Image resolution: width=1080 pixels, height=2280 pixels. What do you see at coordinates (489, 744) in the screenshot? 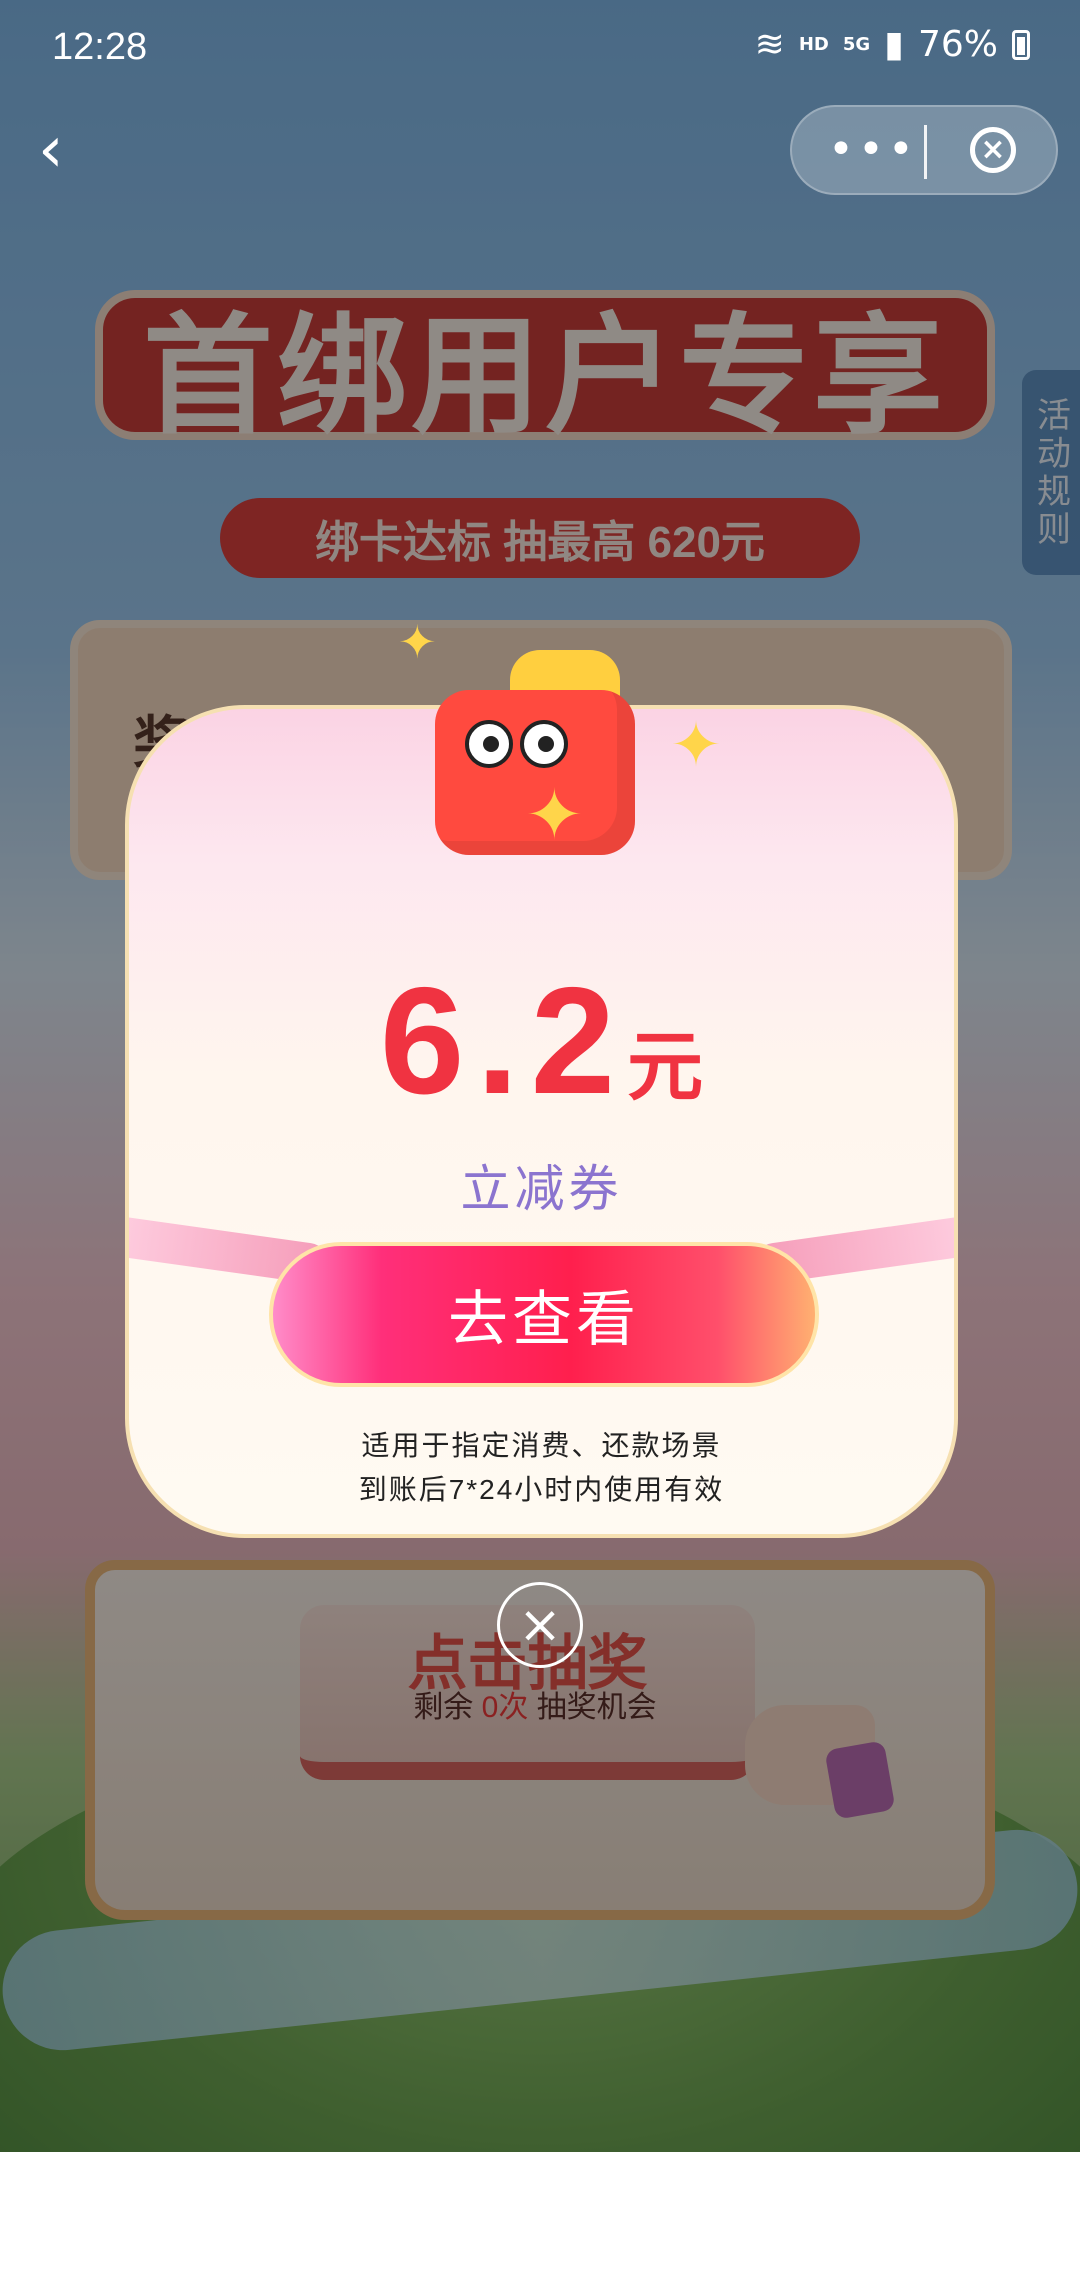
I see `mascot-eye-left` at bounding box center [489, 744].